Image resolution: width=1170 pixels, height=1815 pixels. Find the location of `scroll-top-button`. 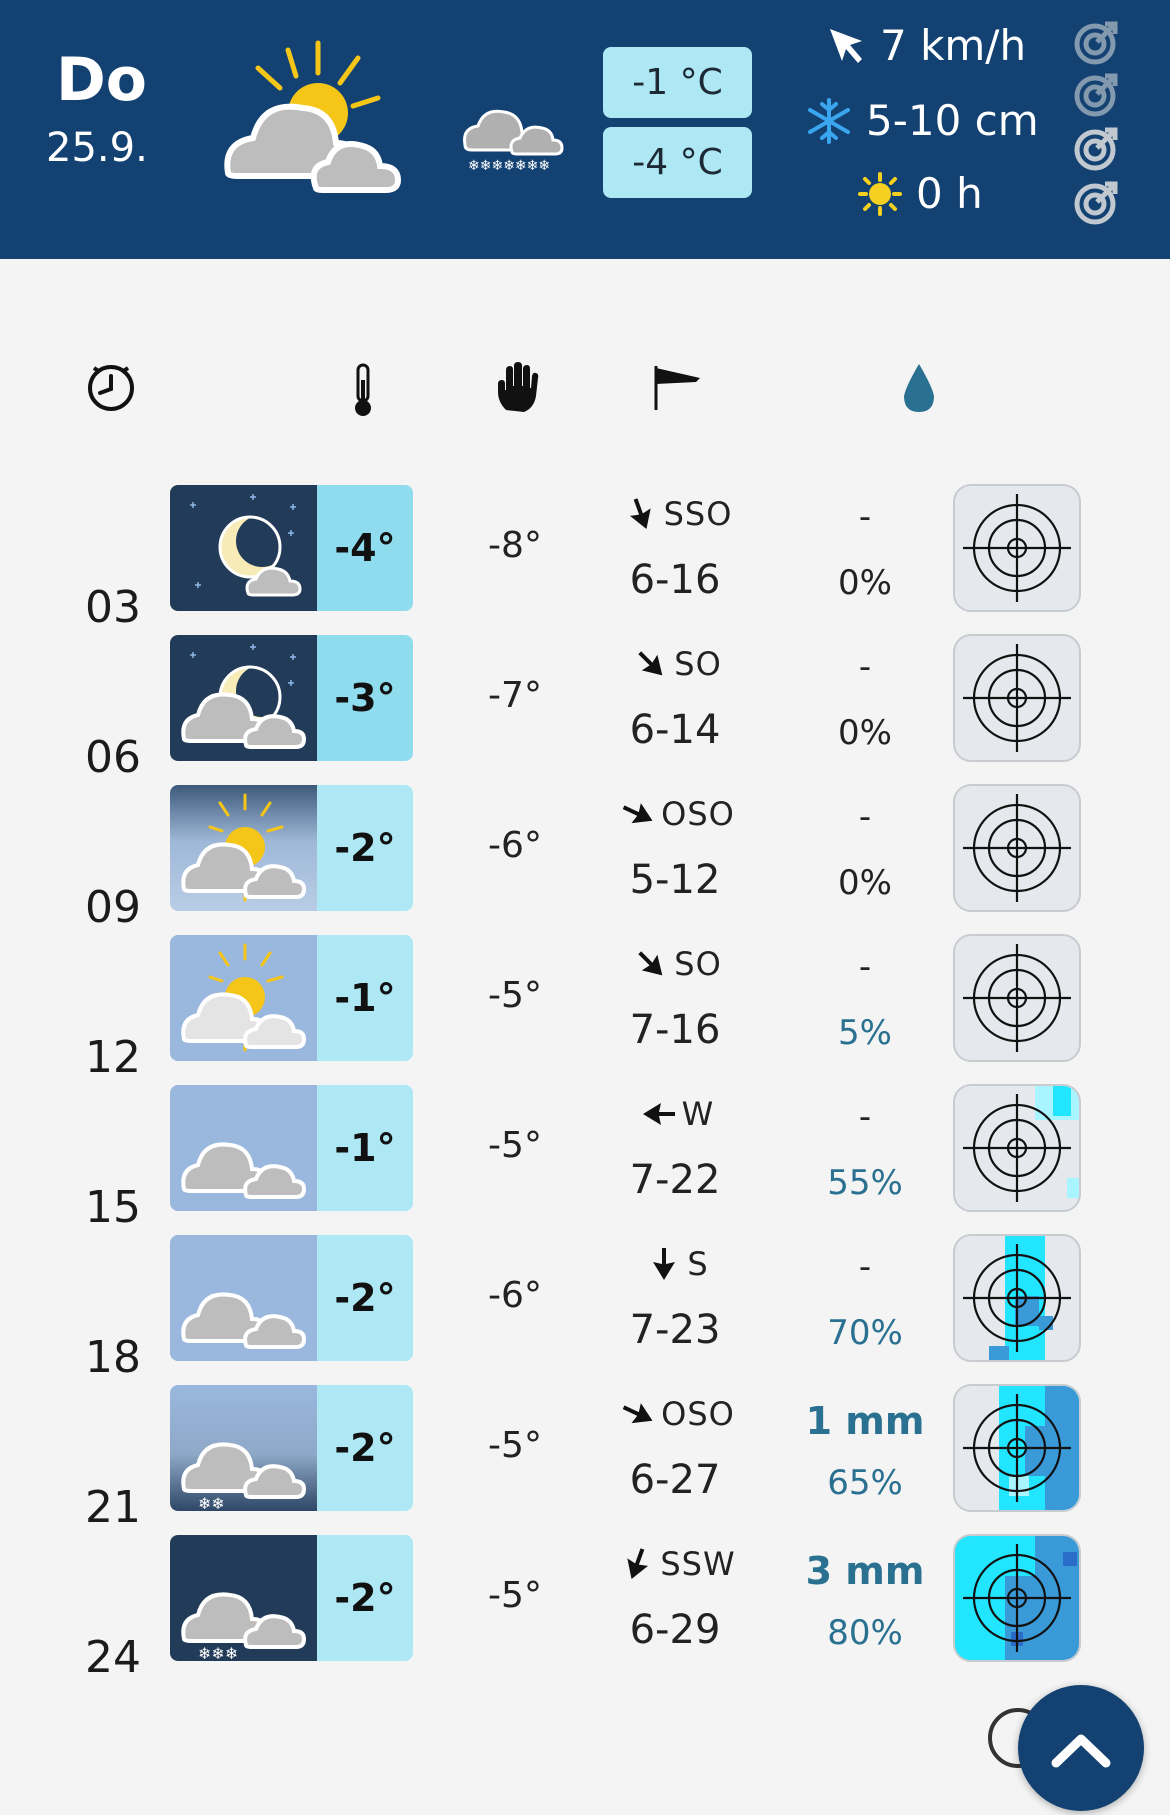

scroll-top-button is located at coordinates (1081, 1748).